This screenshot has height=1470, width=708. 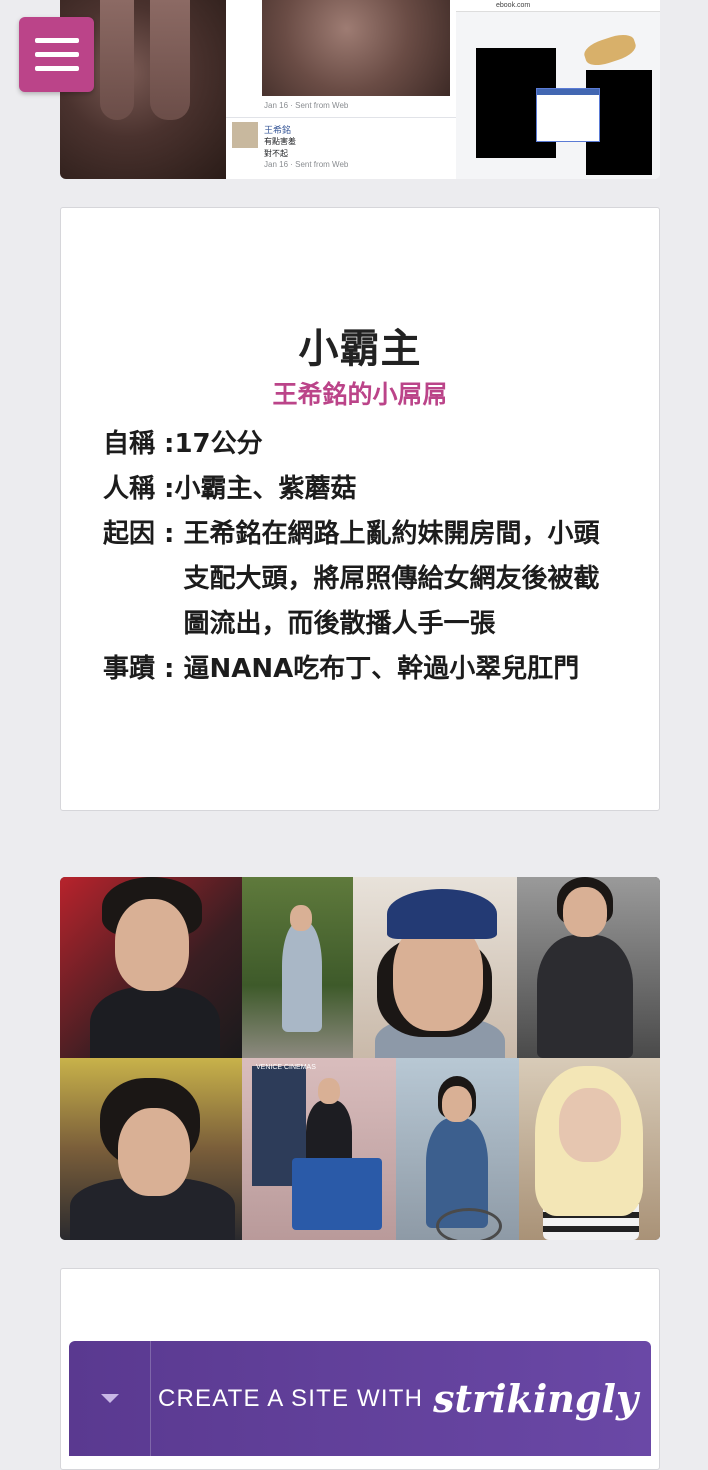 What do you see at coordinates (360, 394) in the screenshot?
I see `card-subtitle: 王希銘的小屌屌` at bounding box center [360, 394].